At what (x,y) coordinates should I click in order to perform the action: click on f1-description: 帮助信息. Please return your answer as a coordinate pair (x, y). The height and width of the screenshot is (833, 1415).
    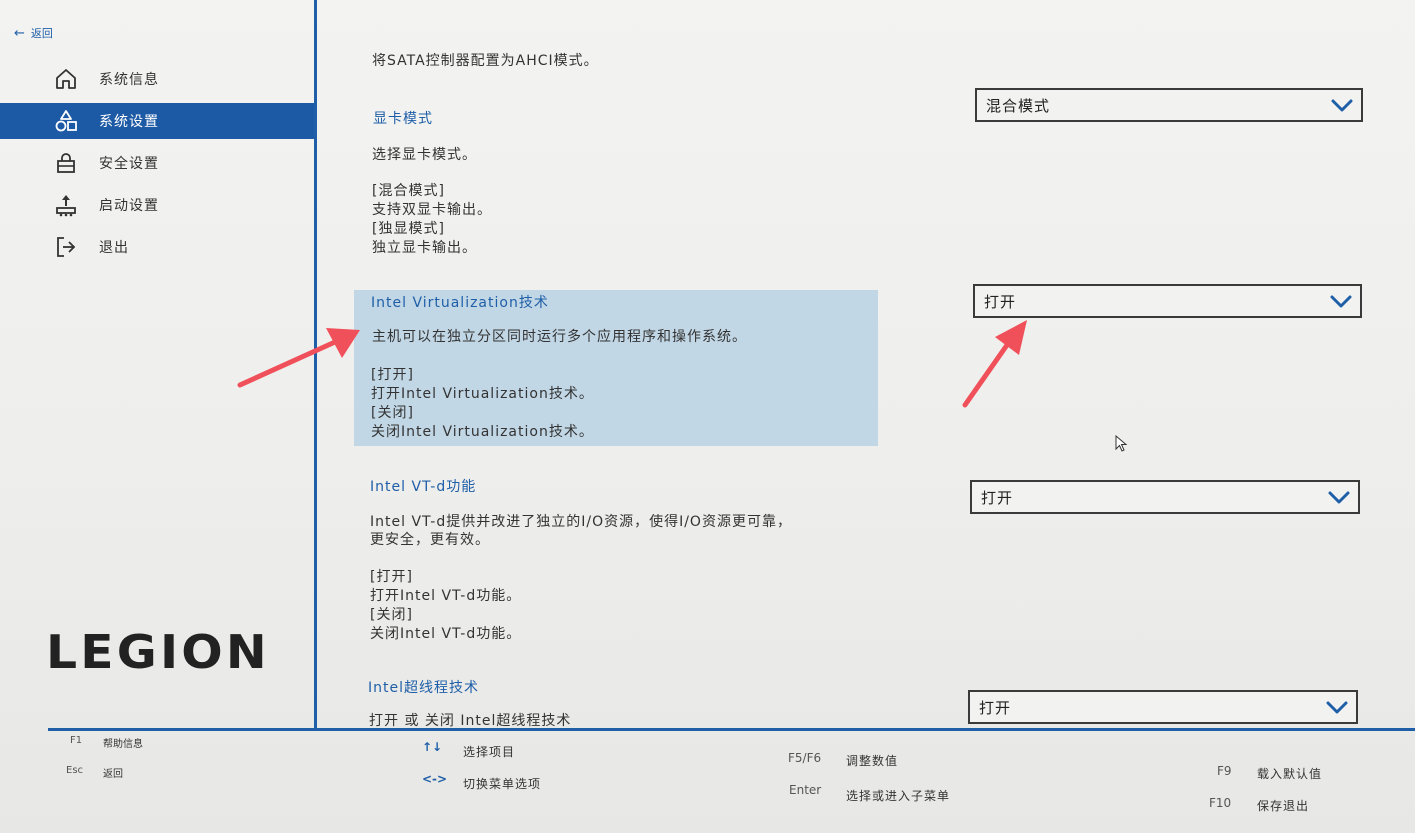
    Looking at the image, I should click on (123, 744).